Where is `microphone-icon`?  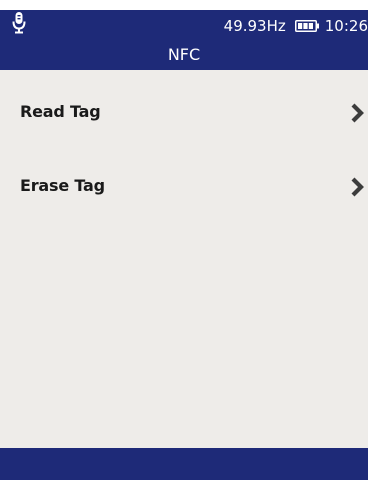
microphone-icon is located at coordinates (19, 23).